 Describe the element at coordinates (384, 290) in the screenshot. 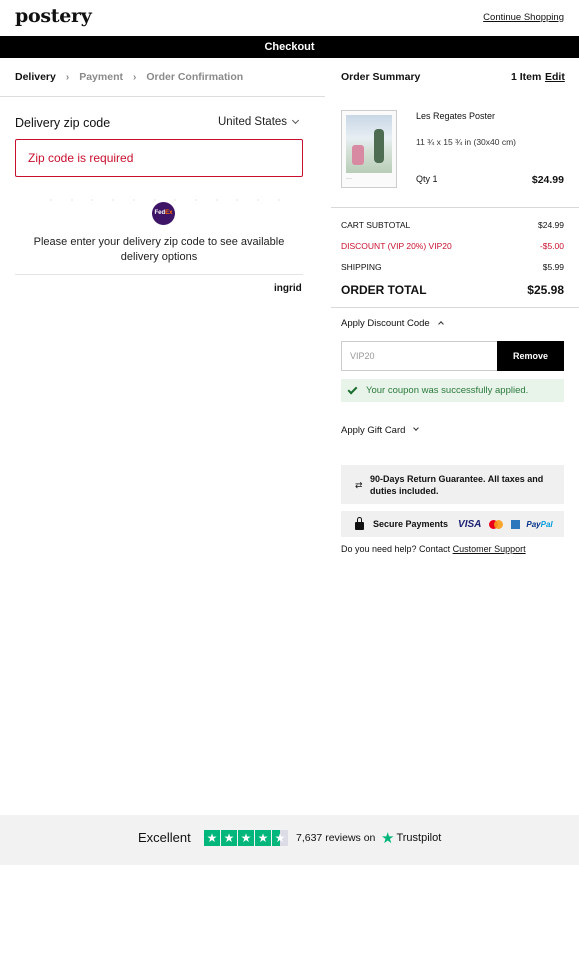

I see `order-total-label: ORDER TOTAL` at that location.